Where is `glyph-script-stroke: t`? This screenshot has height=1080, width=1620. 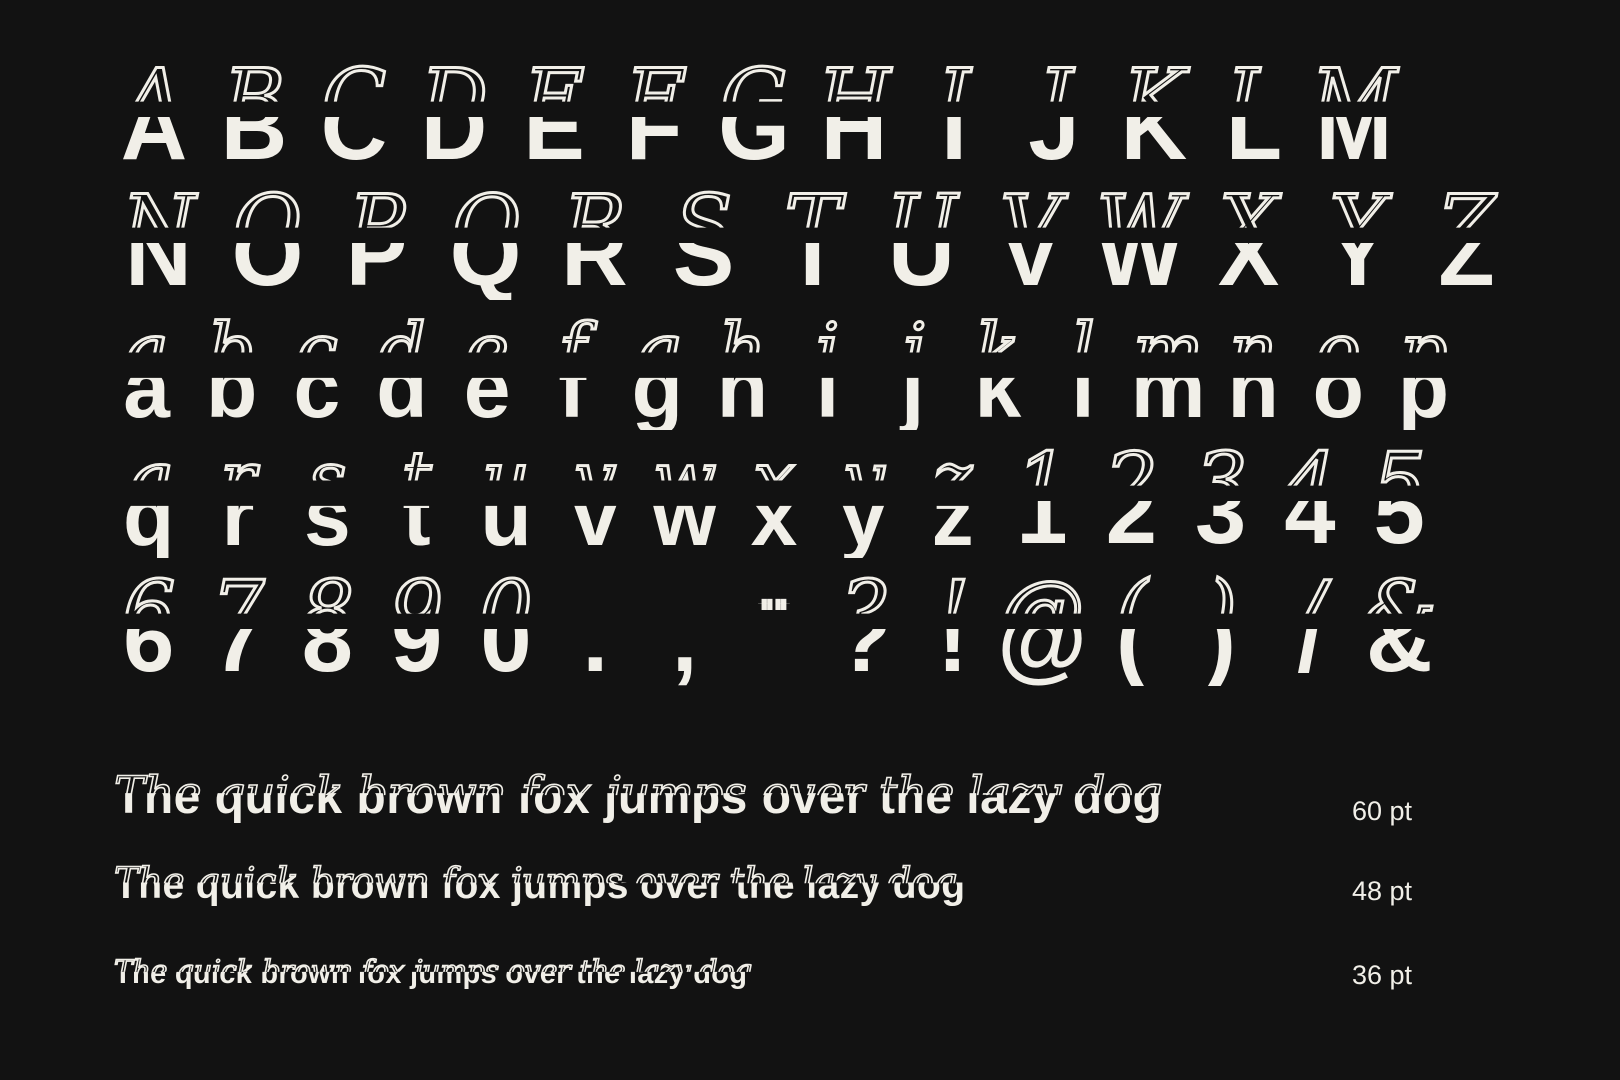 glyph-script-stroke: t is located at coordinates (416, 479).